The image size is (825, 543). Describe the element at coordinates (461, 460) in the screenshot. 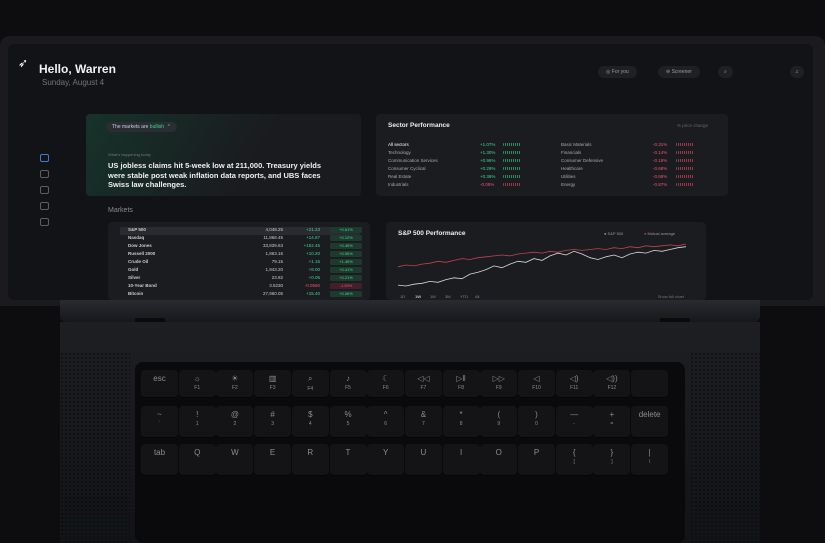

I see `key-i: I` at that location.